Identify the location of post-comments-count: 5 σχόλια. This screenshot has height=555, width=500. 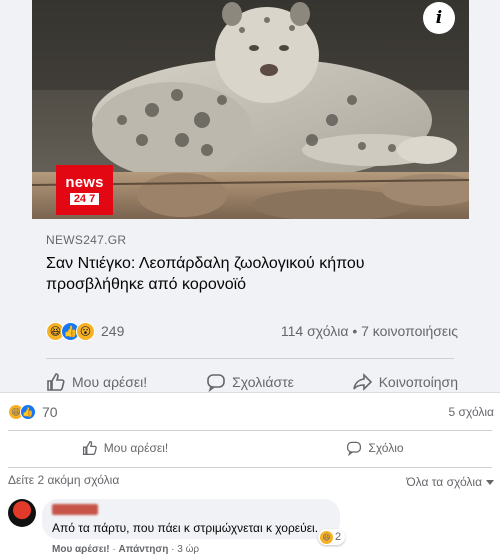
(471, 412).